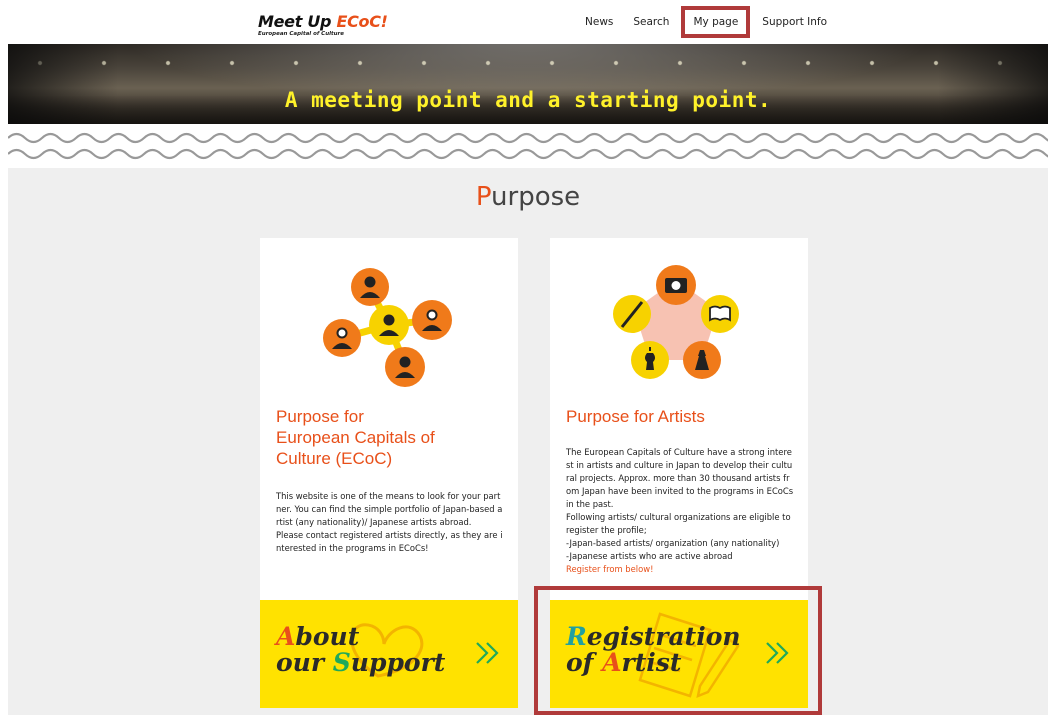  What do you see at coordinates (651, 22) in the screenshot?
I see `nav-search: Search` at bounding box center [651, 22].